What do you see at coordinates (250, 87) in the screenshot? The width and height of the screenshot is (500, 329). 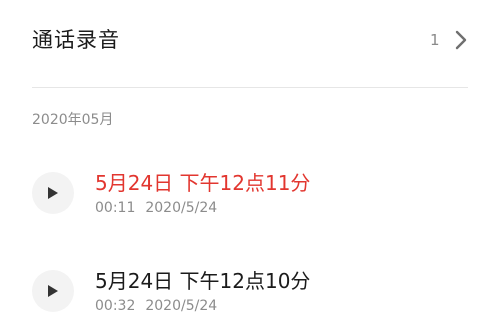 I see `divider` at bounding box center [250, 87].